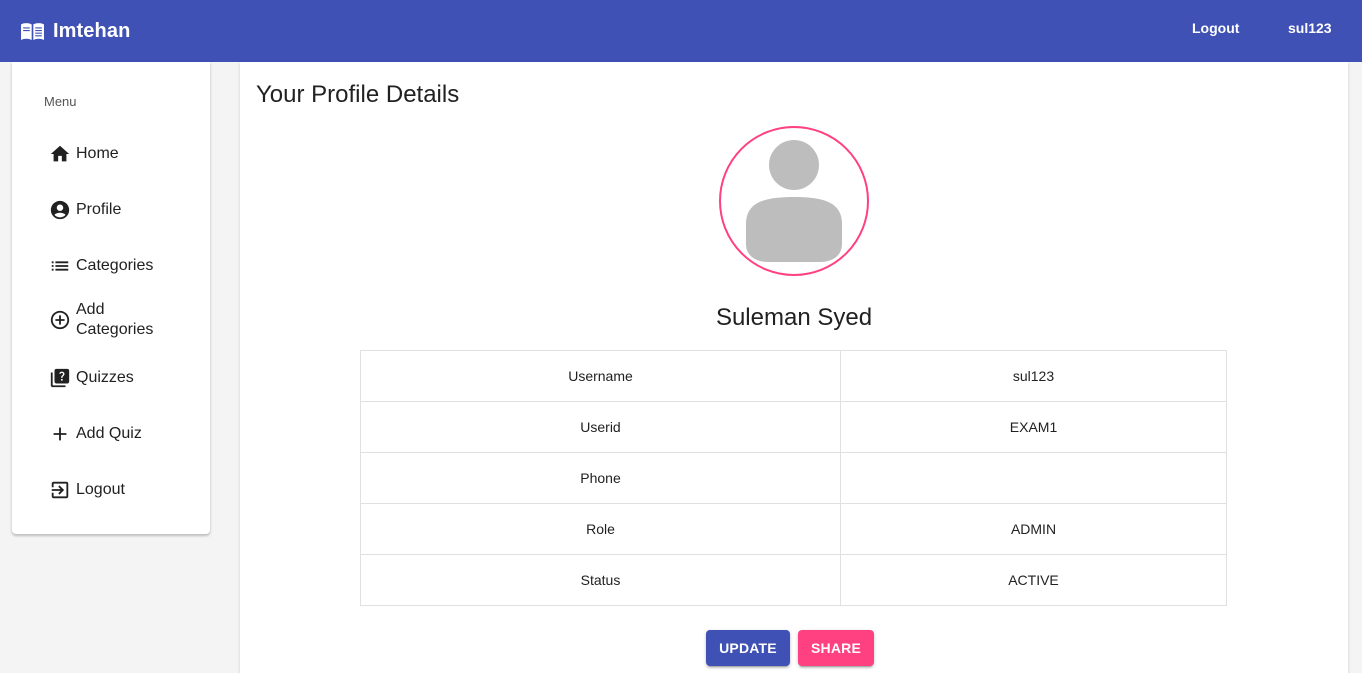  I want to click on sidebar-item-logout: Logout, so click(123, 490).